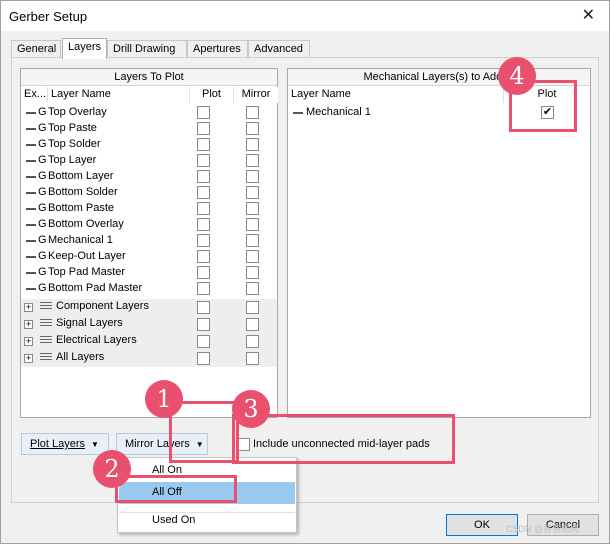  I want to click on group-name: Component Layers, so click(102, 306).